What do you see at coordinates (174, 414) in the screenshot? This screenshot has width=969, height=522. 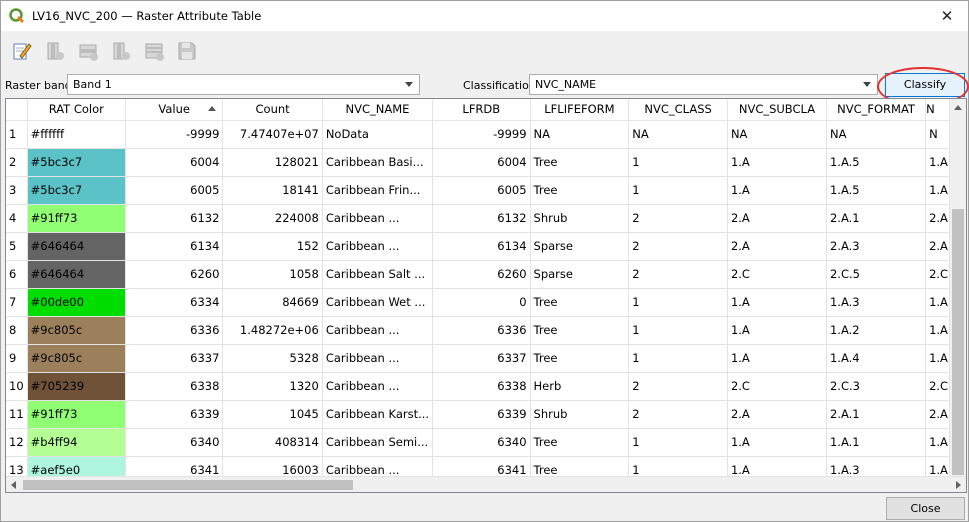 I see `value-cell: 6339` at bounding box center [174, 414].